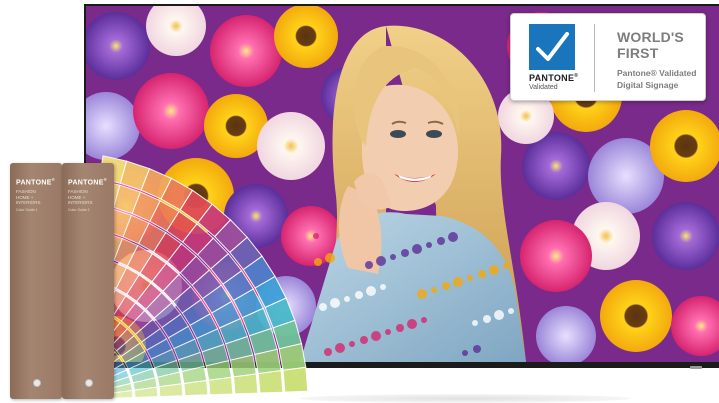  I want to click on floor-shadow, so click(465, 398).